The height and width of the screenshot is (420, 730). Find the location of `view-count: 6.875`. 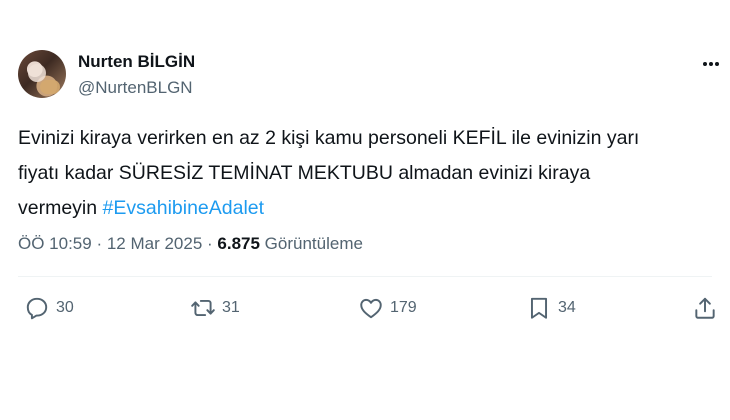

view-count: 6.875 is located at coordinates (238, 243).